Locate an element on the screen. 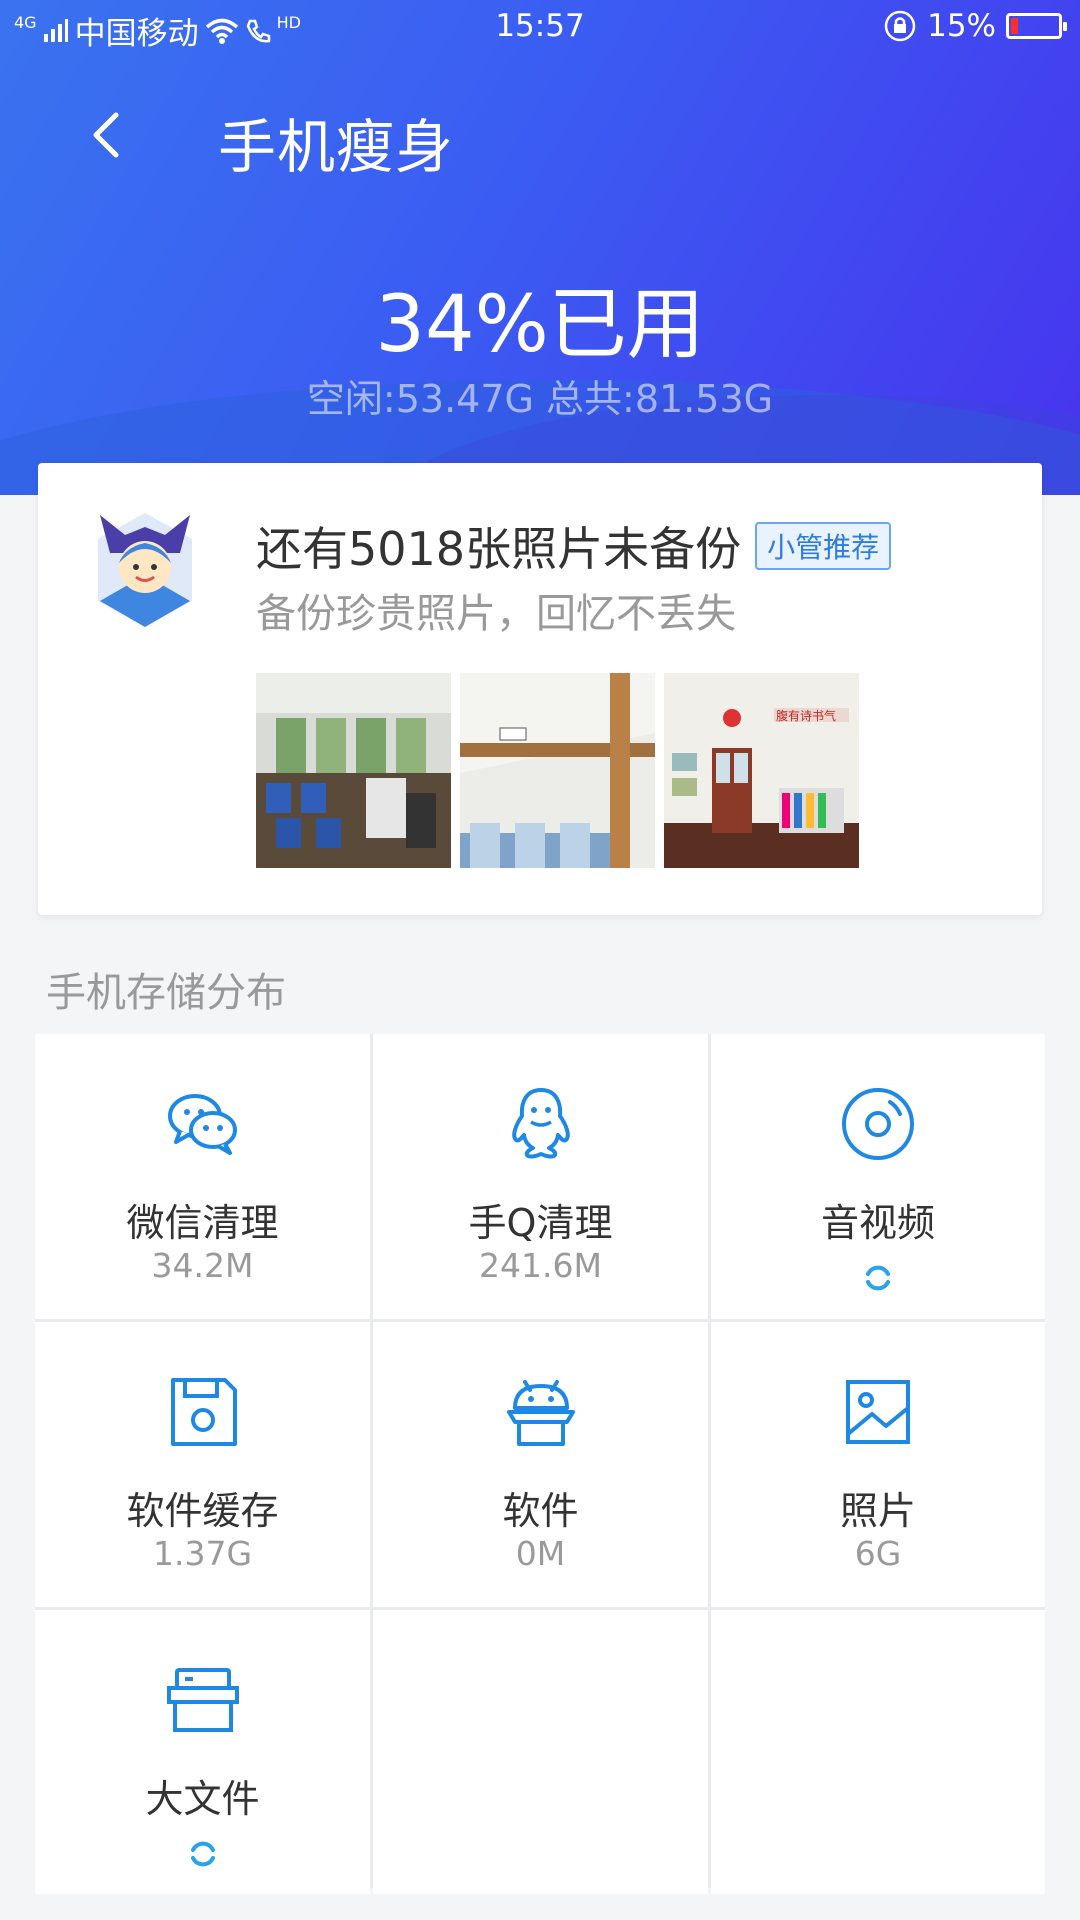 The image size is (1080, 1920). page-title: 手机瘦身 is located at coordinates (336, 147).